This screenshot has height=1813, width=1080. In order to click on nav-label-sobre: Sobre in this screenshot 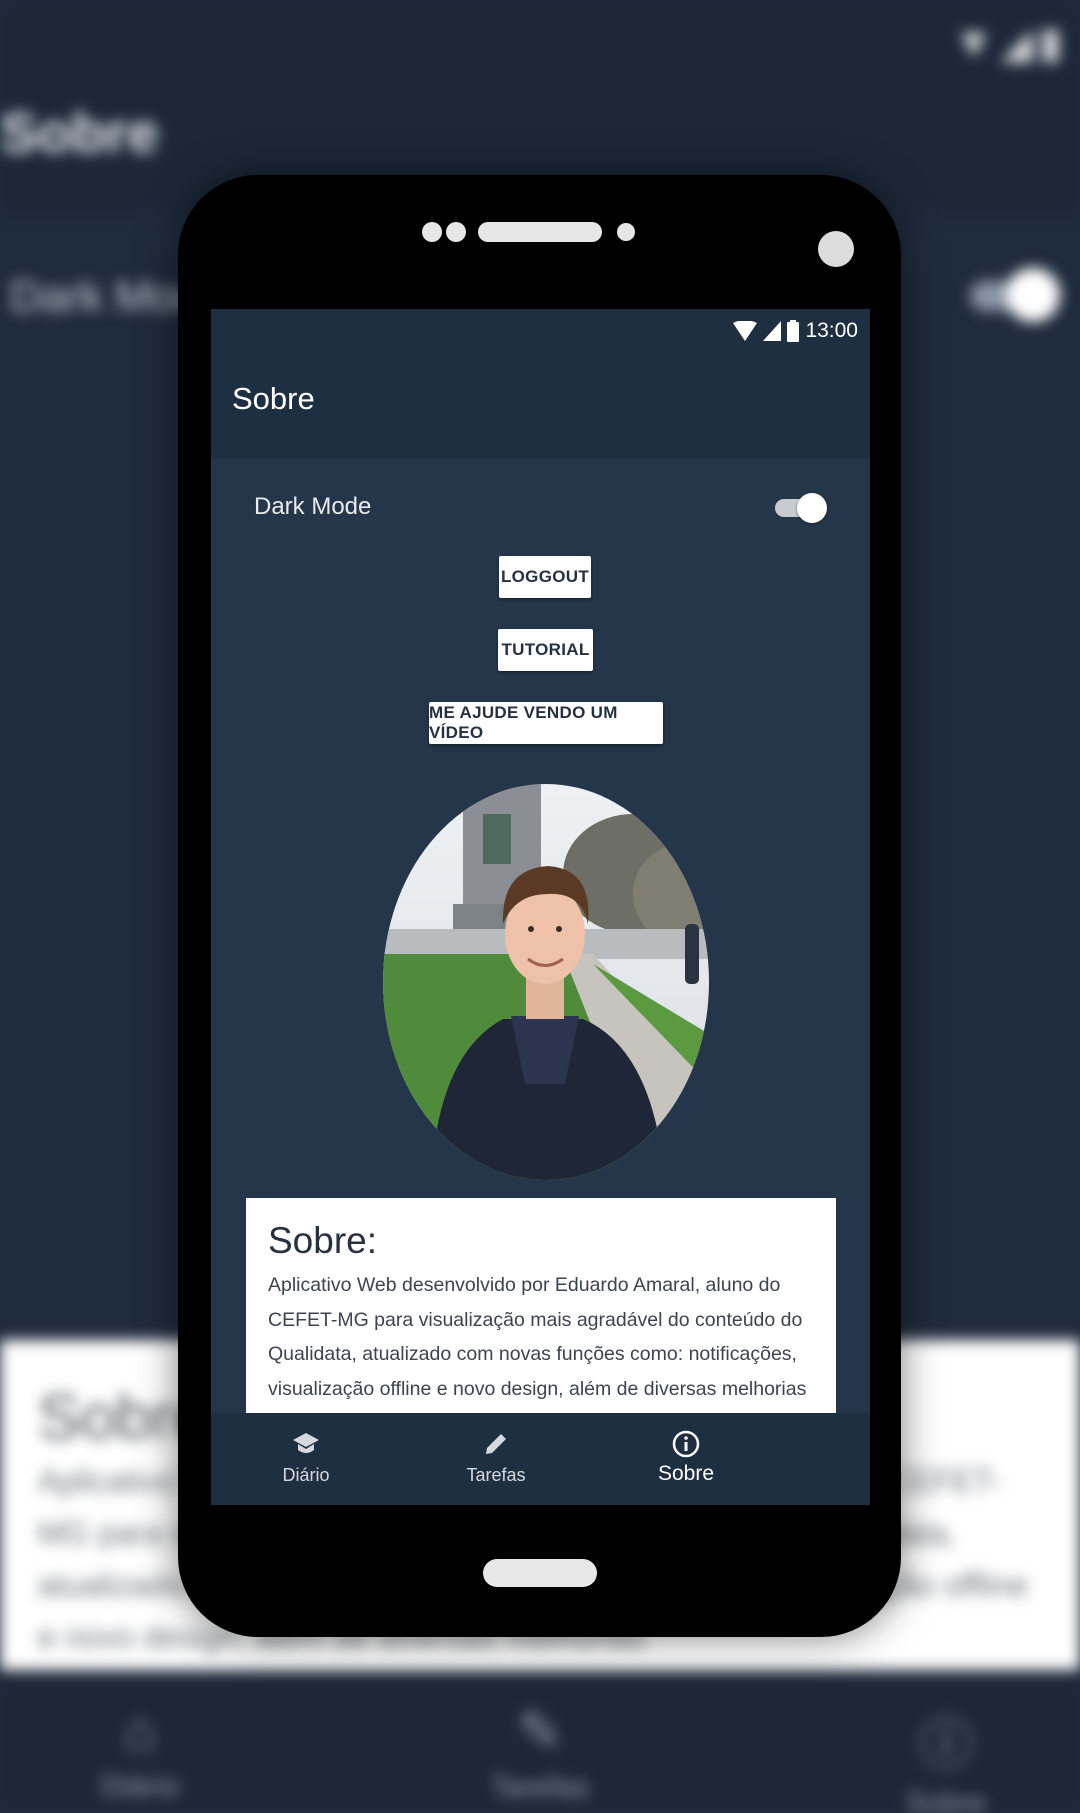, I will do `click(686, 1473)`.